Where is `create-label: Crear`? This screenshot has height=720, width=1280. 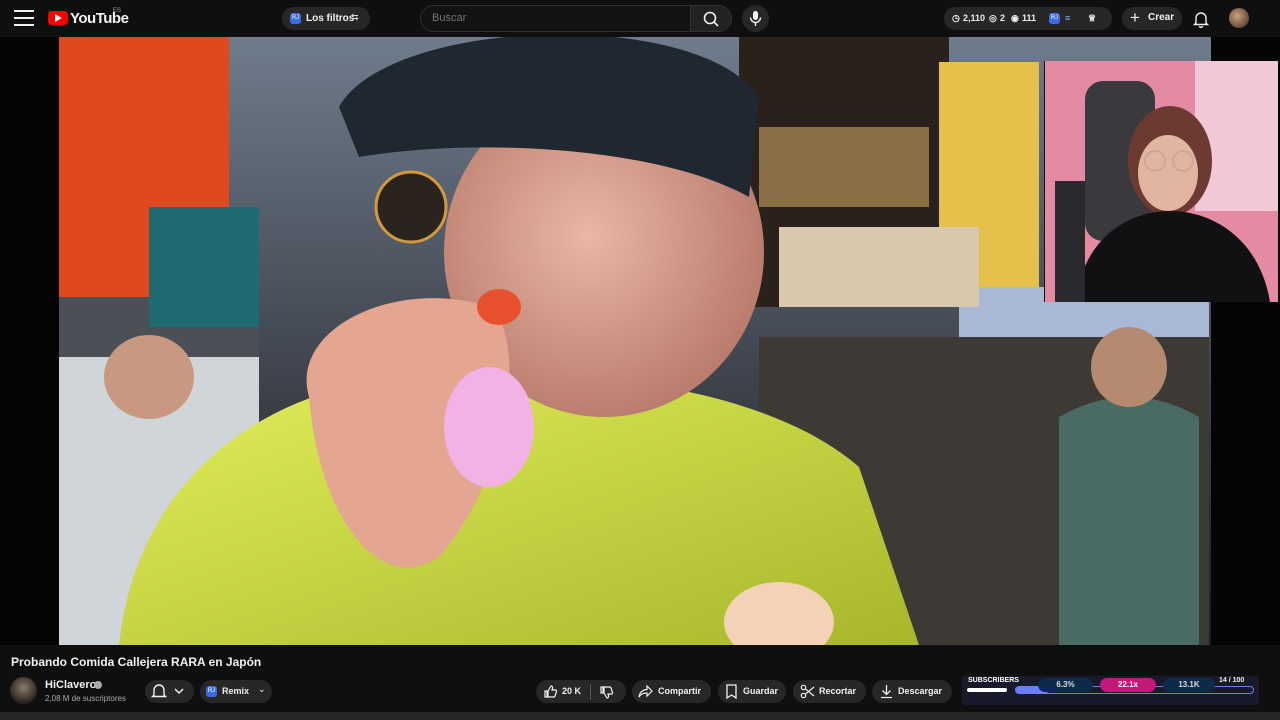 create-label: Crear is located at coordinates (1161, 17).